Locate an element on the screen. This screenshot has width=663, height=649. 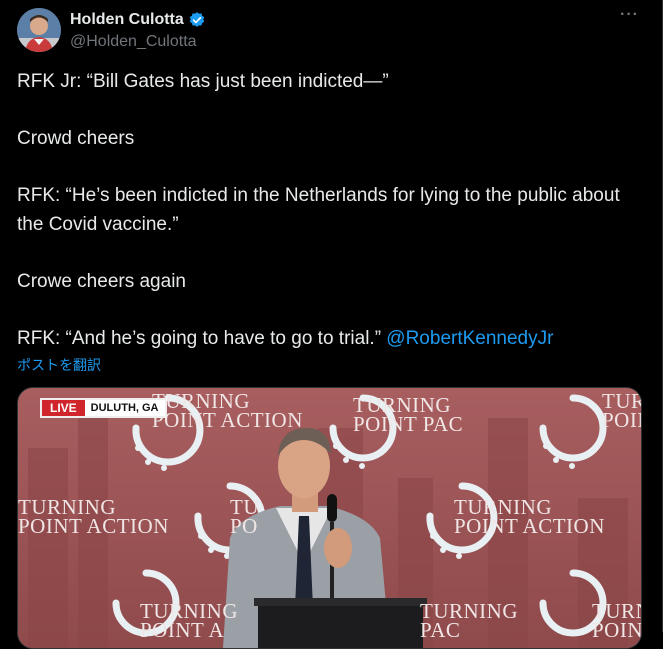
location-label: DULUTH, GA is located at coordinates (124, 408).